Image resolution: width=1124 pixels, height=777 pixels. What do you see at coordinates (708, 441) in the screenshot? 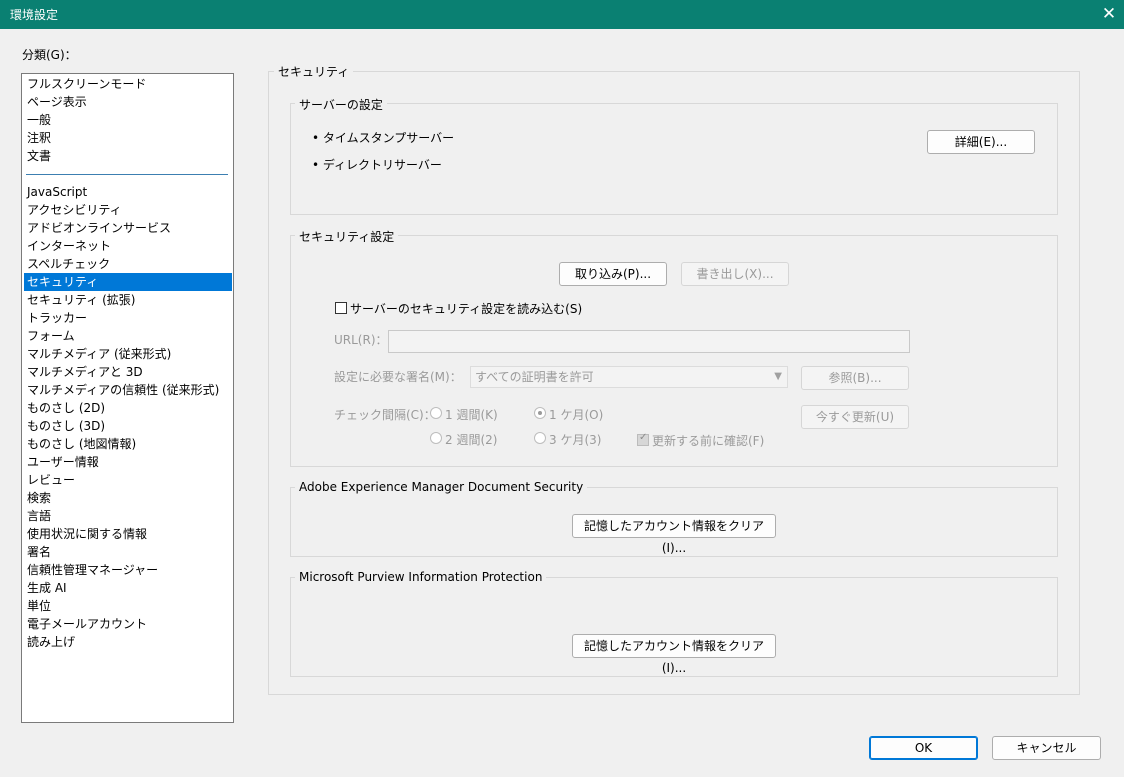
I see `confirm-before-update-label: 更新する前に確認(F)` at bounding box center [708, 441].